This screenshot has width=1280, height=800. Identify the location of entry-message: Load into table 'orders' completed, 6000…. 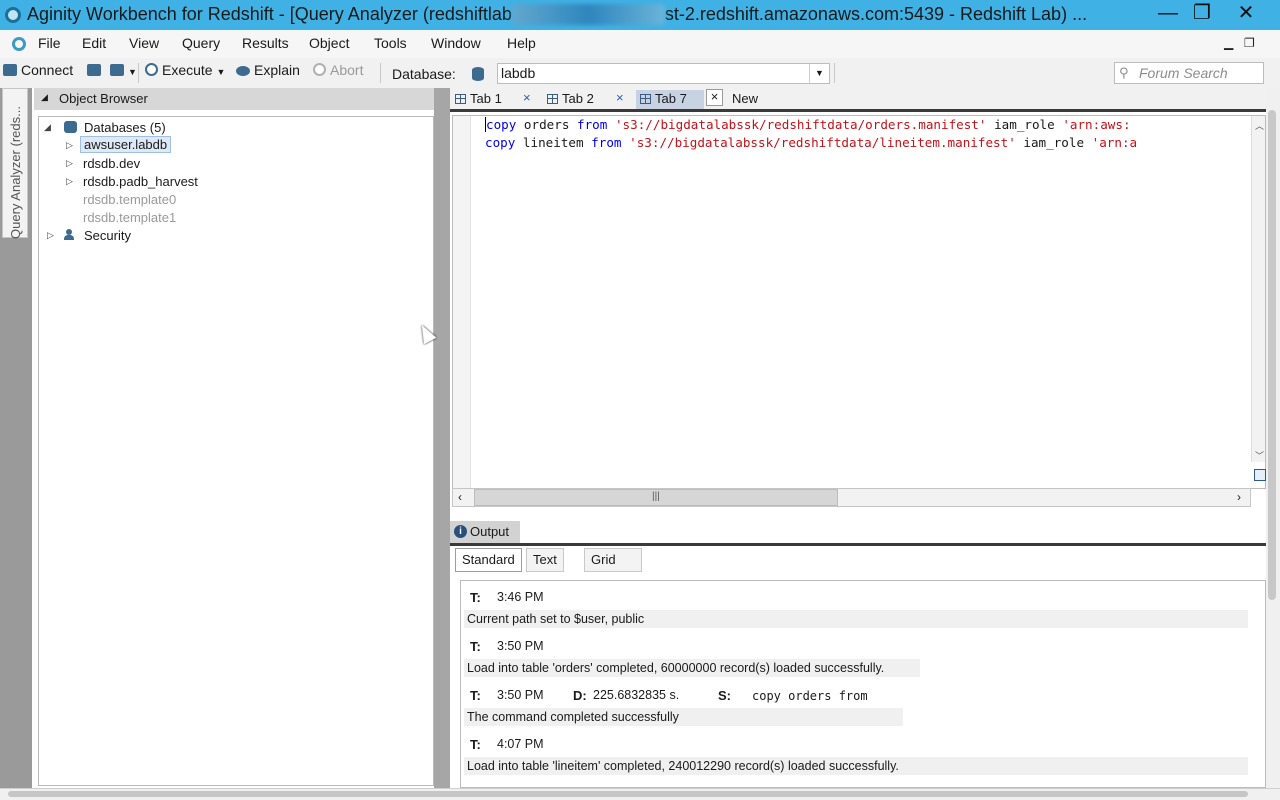
(692, 668).